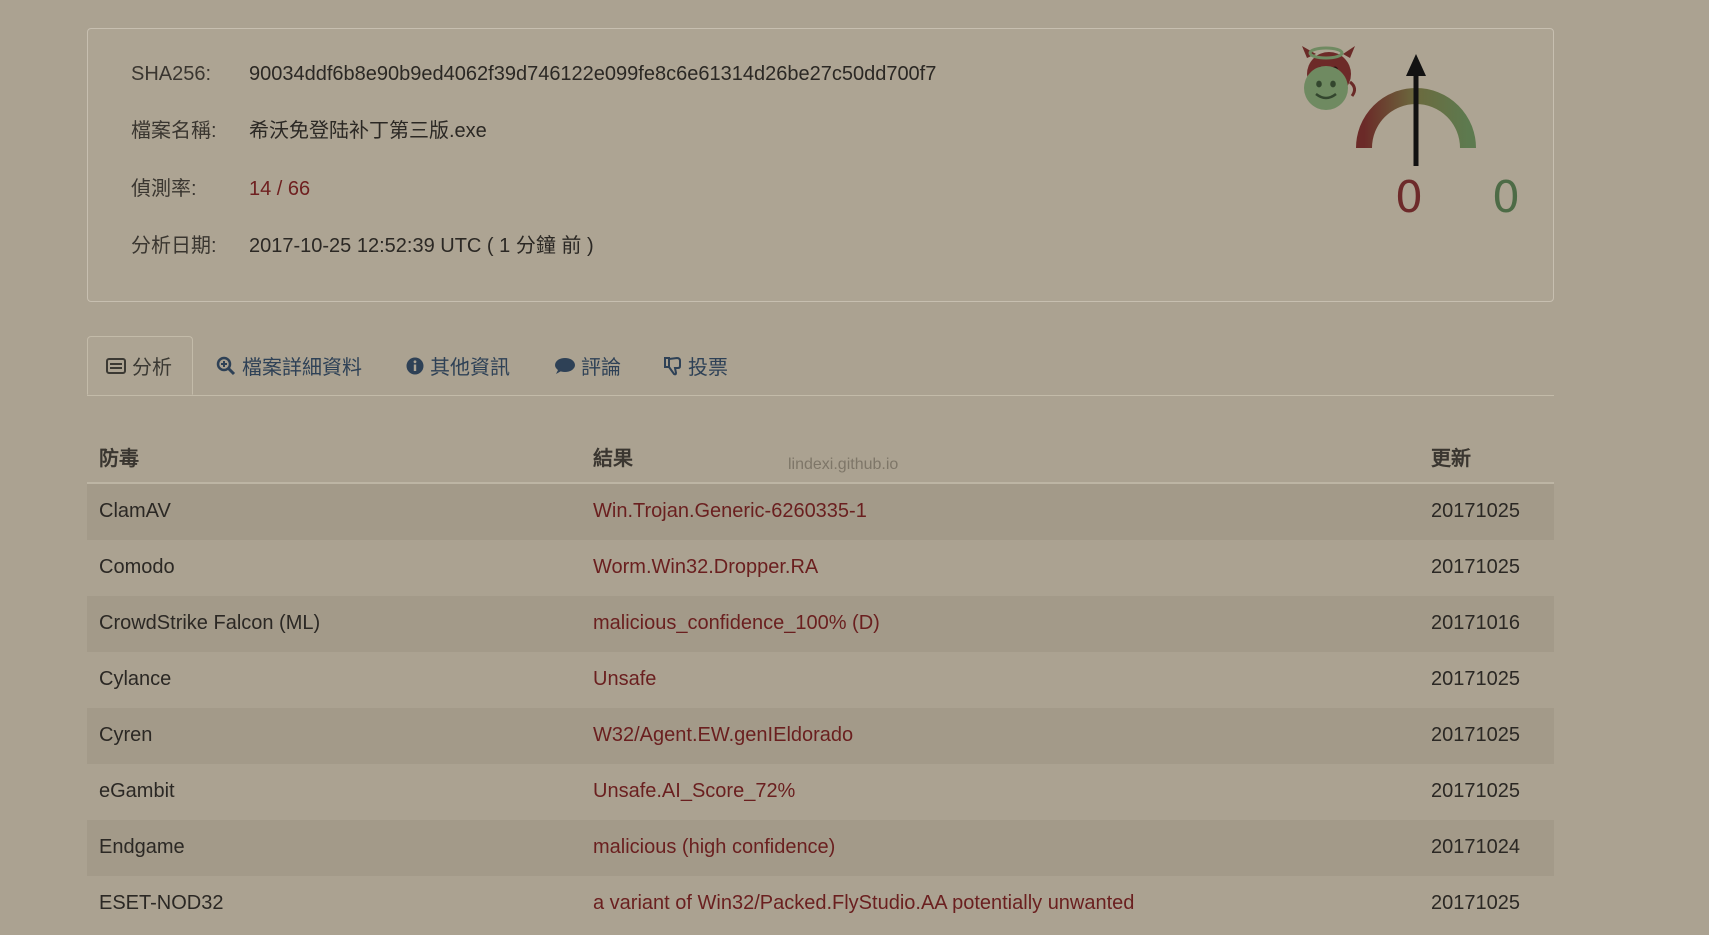 This screenshot has width=1709, height=935. I want to click on detection-label: 偵測率:, so click(164, 189).